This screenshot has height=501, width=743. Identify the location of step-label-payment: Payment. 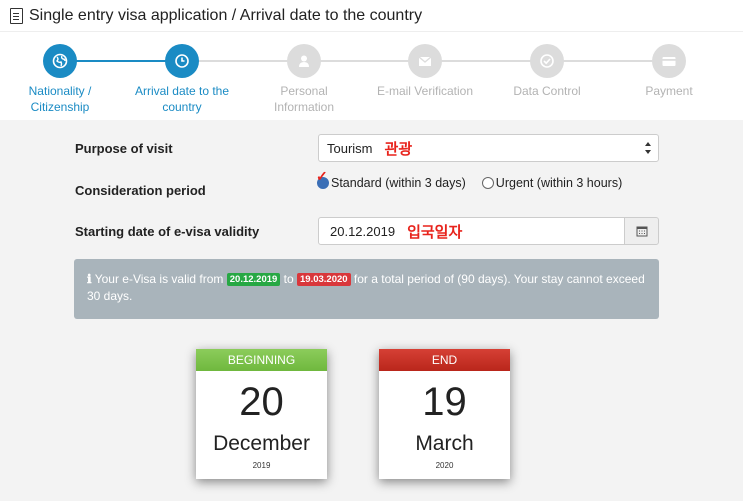
(669, 91).